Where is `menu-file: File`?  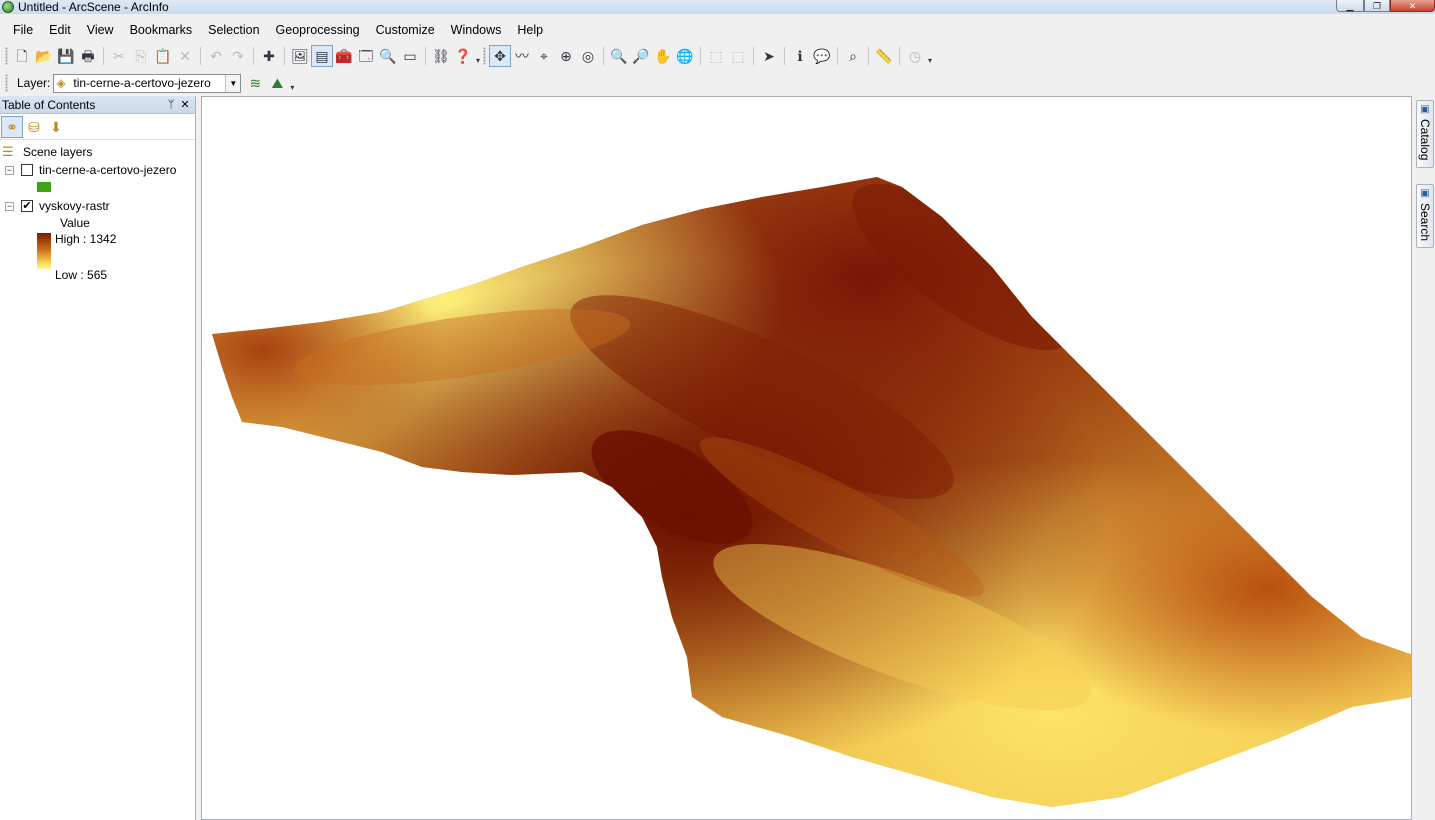
menu-file: File is located at coordinates (20, 30).